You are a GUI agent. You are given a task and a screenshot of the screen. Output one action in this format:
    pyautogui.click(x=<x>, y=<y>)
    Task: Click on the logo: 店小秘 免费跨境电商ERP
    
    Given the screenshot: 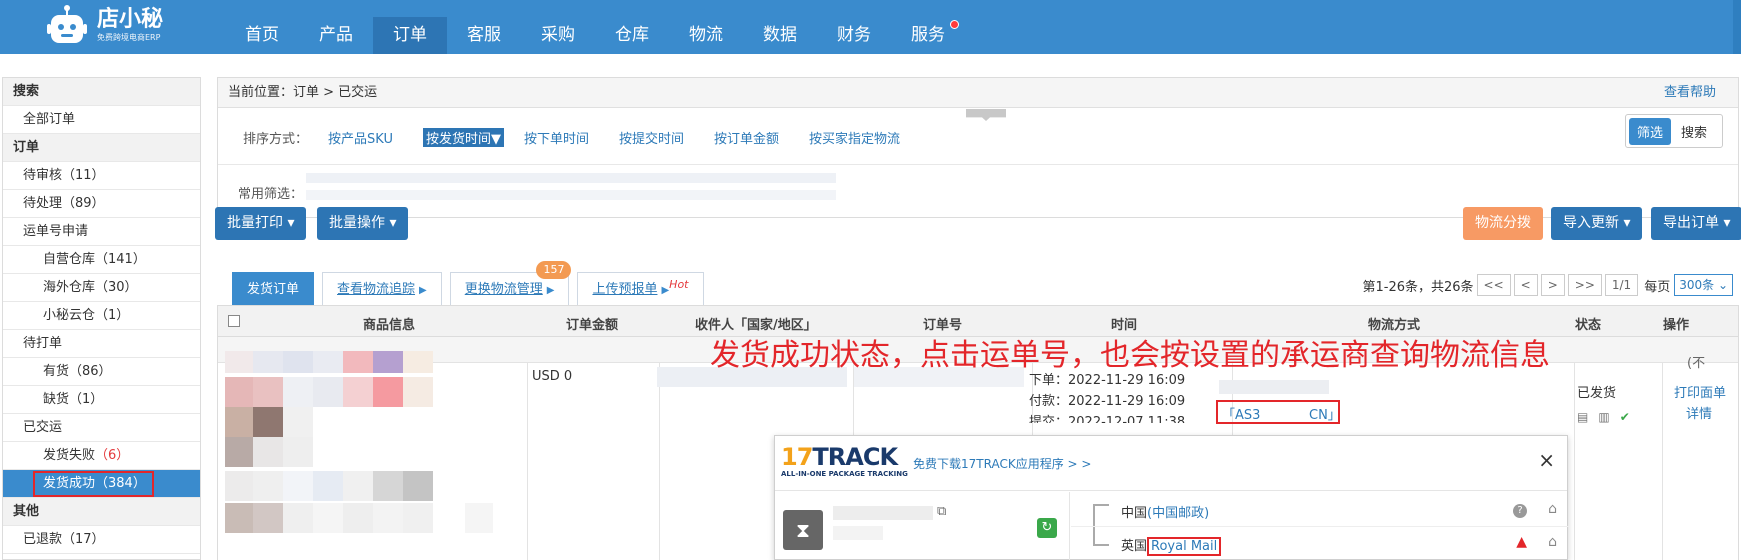 What is the action you would take?
    pyautogui.click(x=104, y=26)
    